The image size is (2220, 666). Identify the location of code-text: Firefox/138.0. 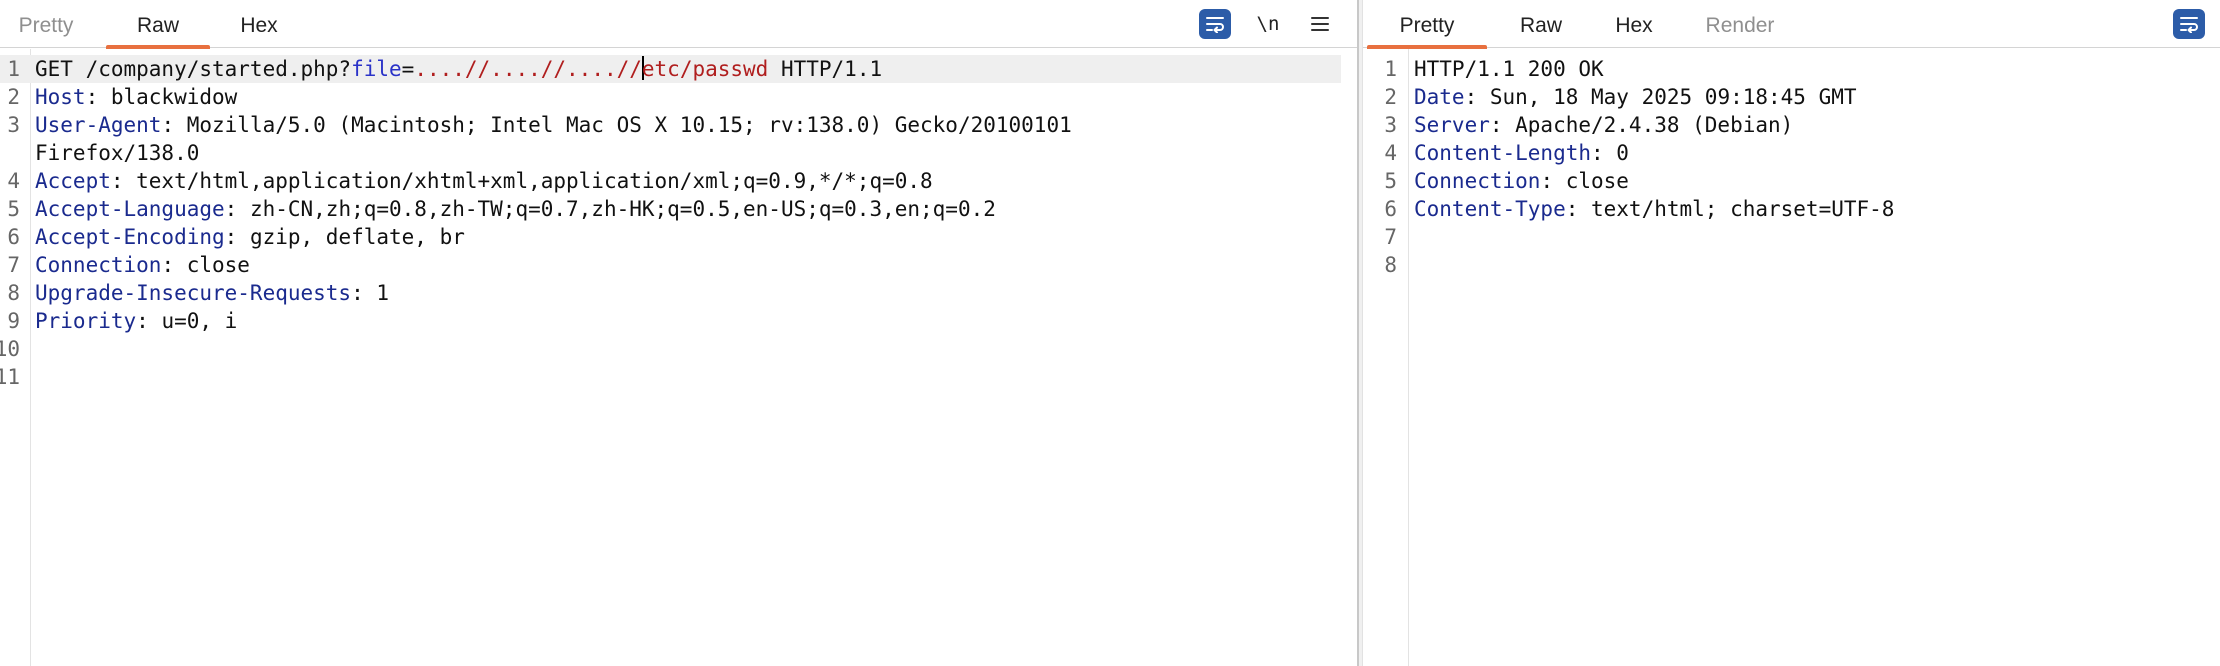
(117, 153).